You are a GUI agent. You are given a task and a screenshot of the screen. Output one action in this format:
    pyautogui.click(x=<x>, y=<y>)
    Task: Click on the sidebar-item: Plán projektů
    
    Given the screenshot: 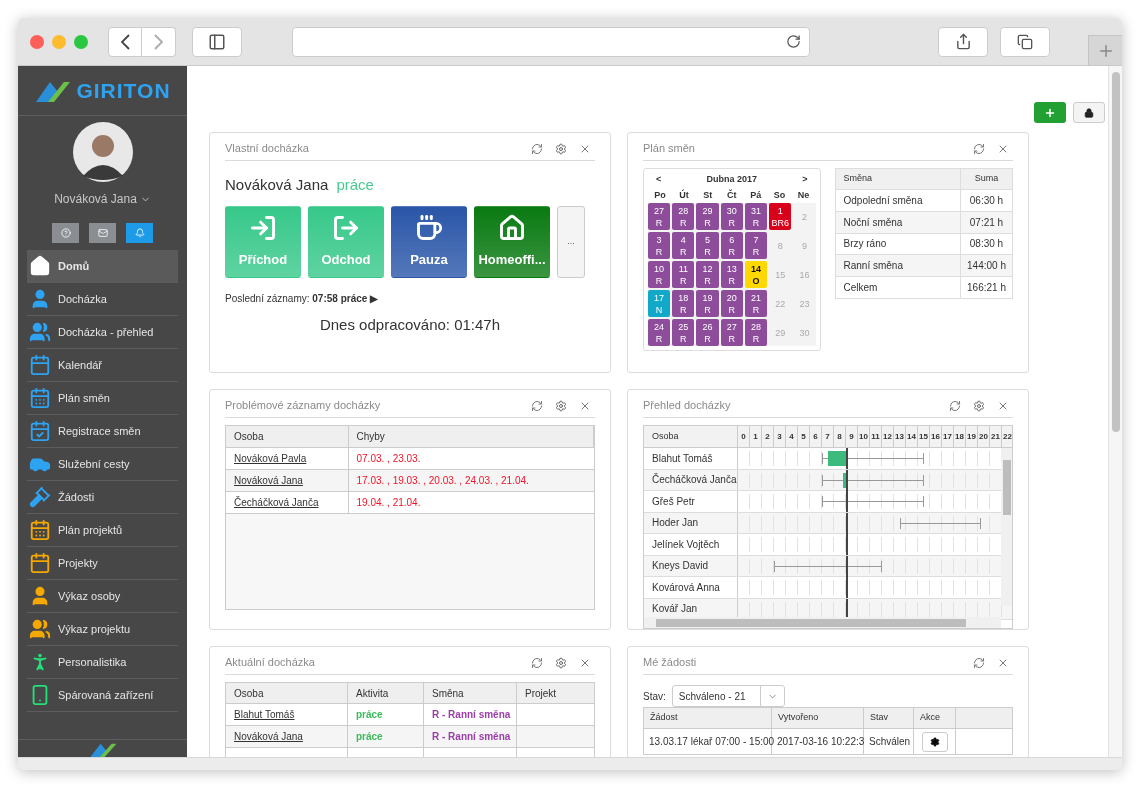 What is the action you would take?
    pyautogui.click(x=102, y=530)
    